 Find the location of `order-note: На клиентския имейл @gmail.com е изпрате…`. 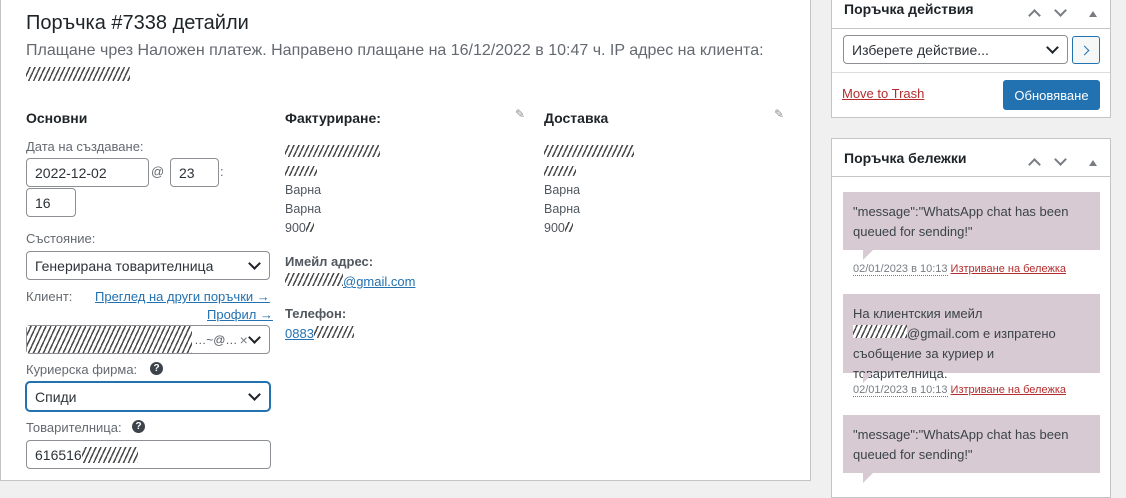

order-note: На клиентския имейл @gmail.com е изпрате… is located at coordinates (971, 338).